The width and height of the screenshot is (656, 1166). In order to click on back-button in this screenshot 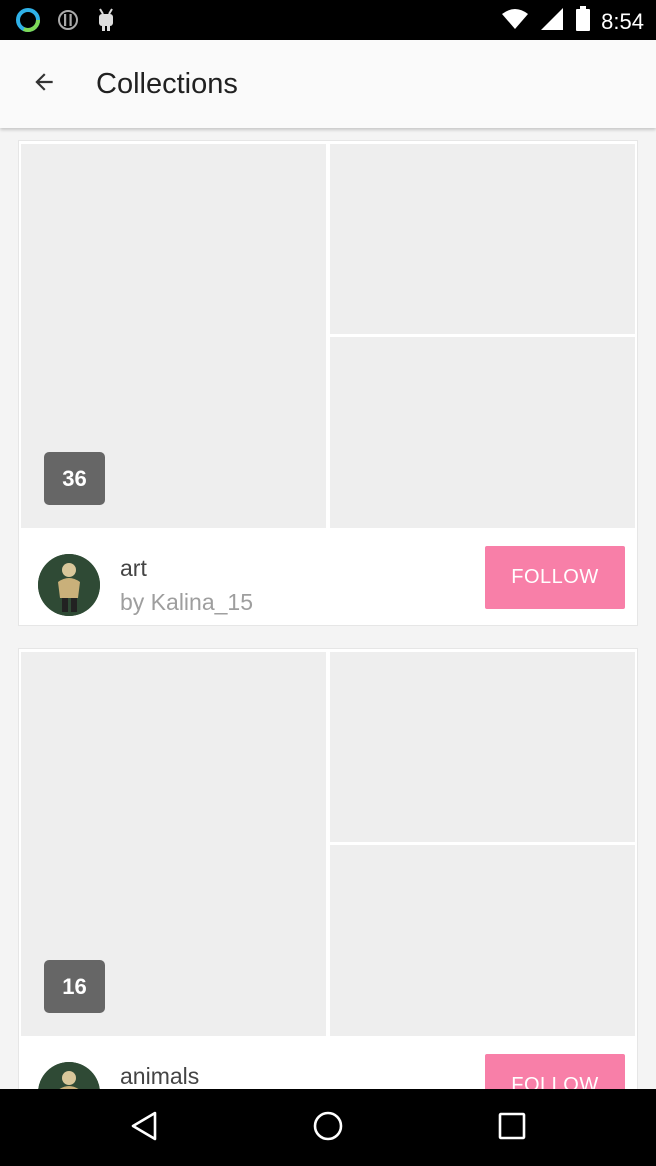, I will do `click(44, 84)`.